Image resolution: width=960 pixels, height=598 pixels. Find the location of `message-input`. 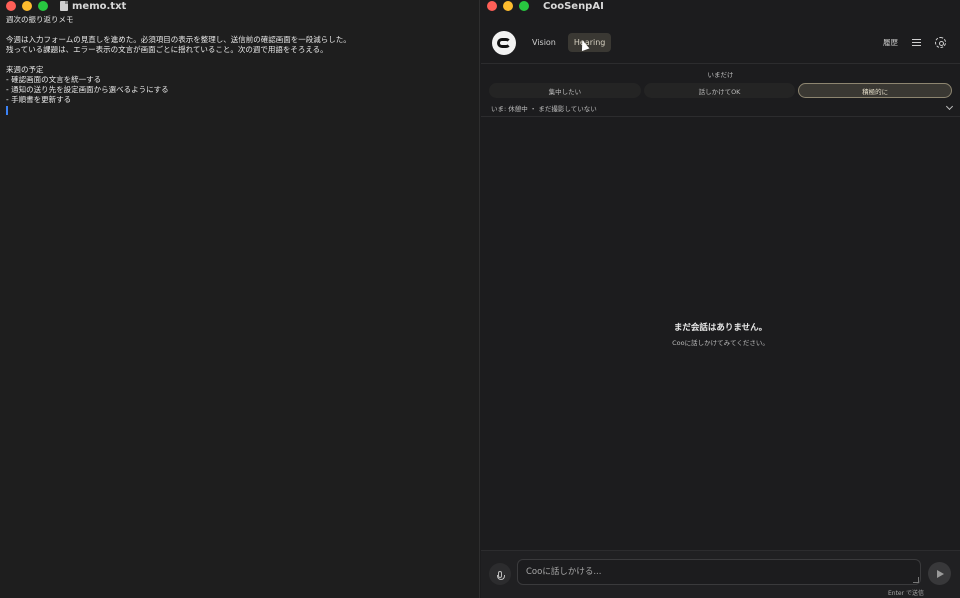

message-input is located at coordinates (719, 572).